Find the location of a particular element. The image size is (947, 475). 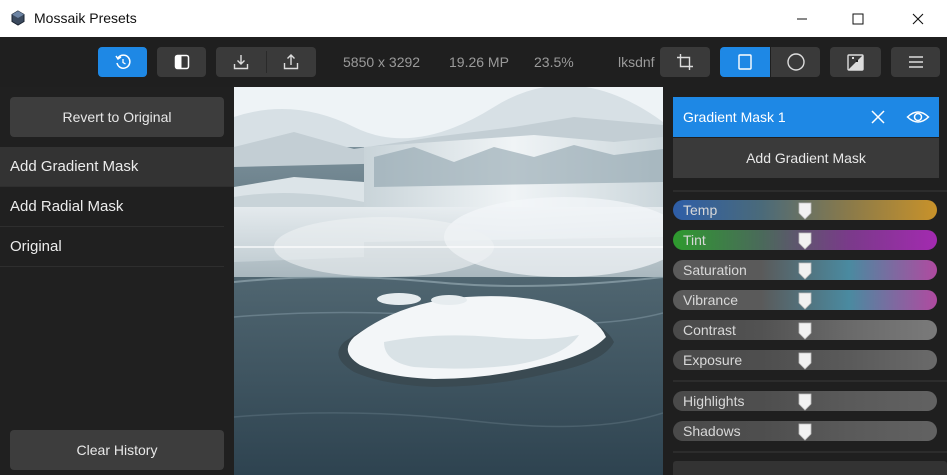

maximize-button is located at coordinates (858, 18).